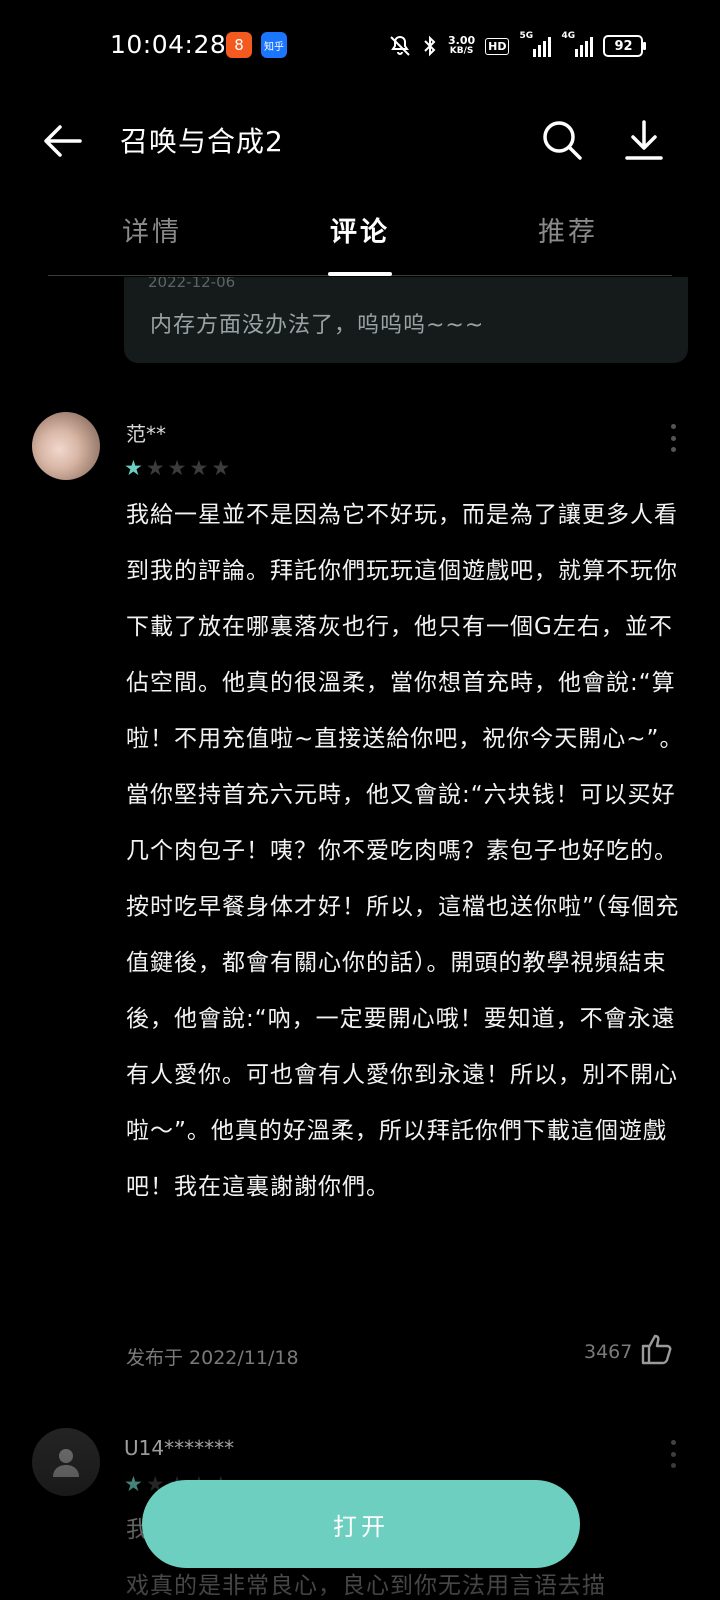 The height and width of the screenshot is (1600, 720). Describe the element at coordinates (202, 141) in the screenshot. I see `page-title: 召唤与合成2` at that location.